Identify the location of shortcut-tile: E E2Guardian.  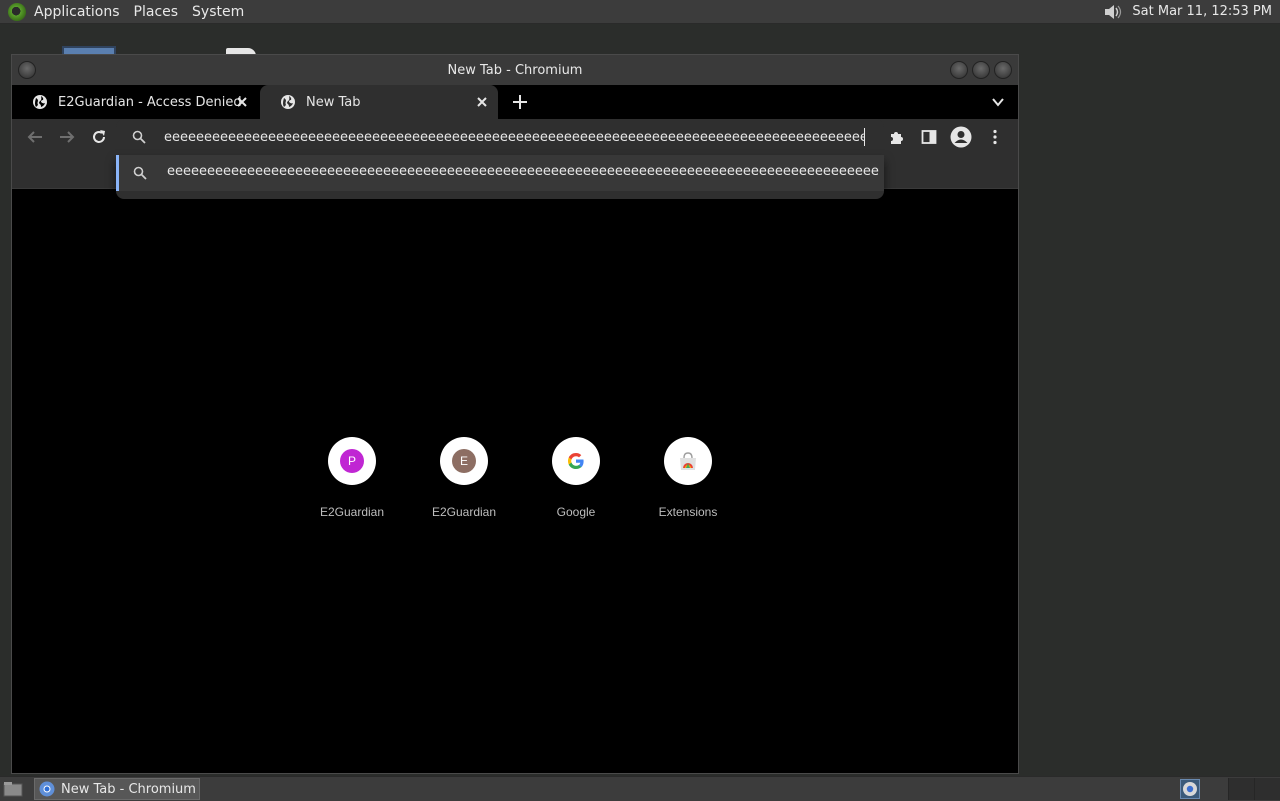
(464, 477).